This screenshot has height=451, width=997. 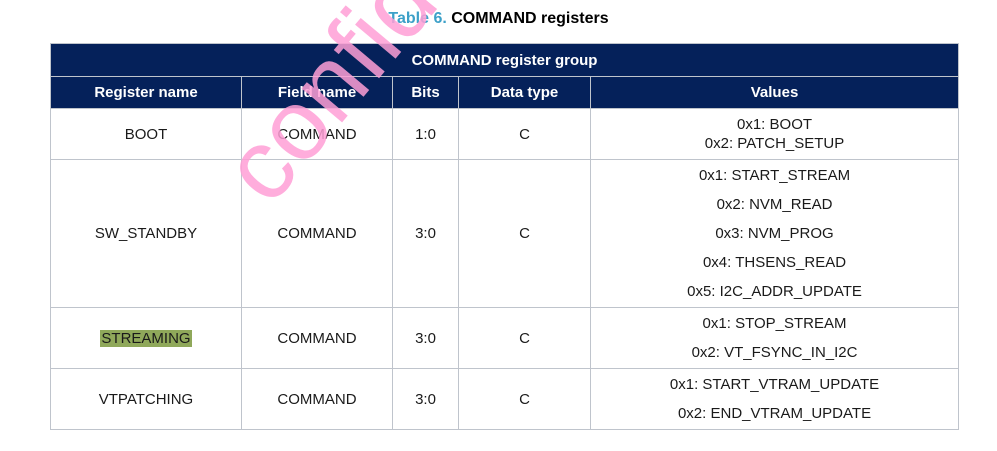 I want to click on header-register-name: Register name, so click(x=146, y=92).